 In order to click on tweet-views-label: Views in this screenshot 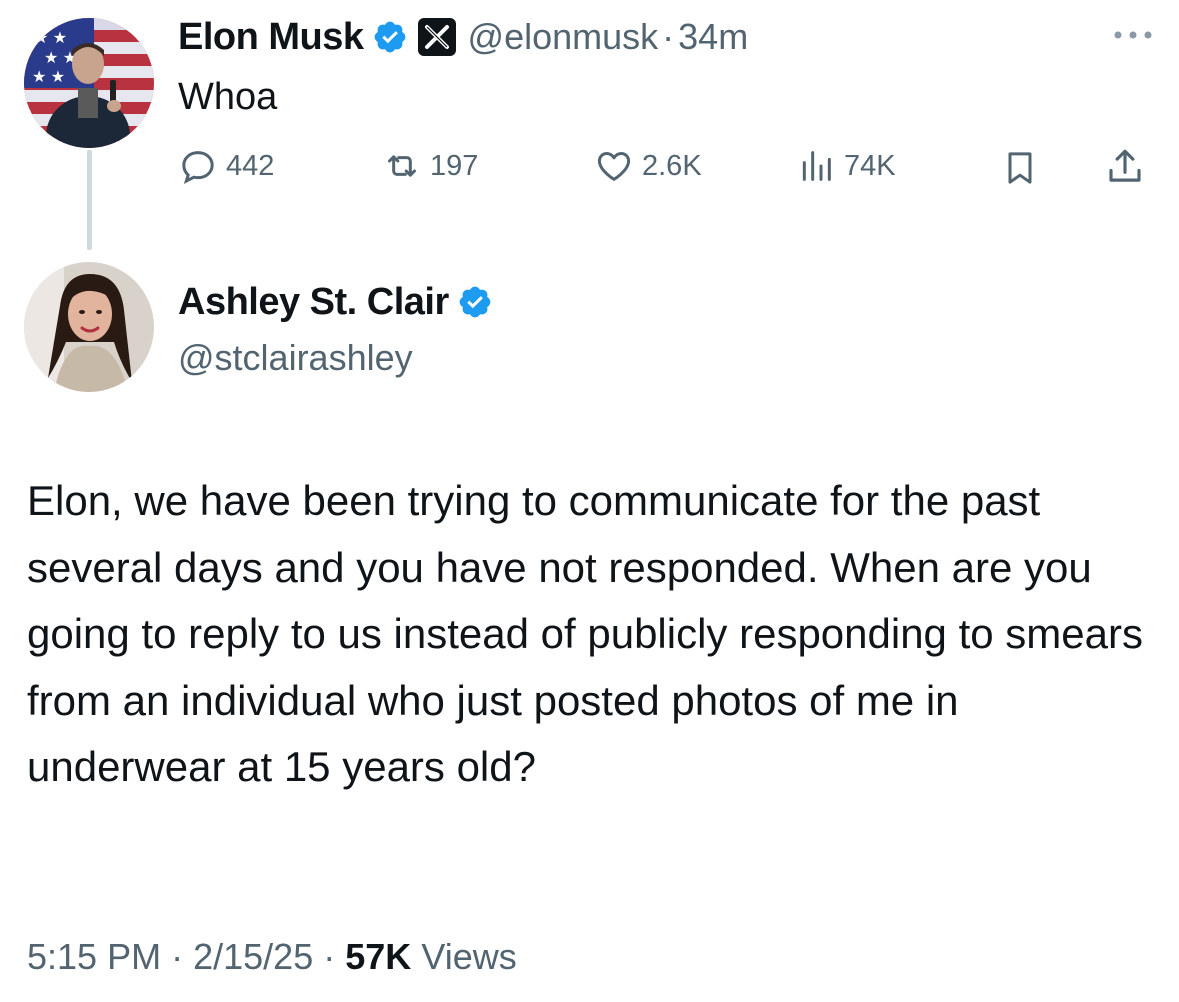, I will do `click(469, 956)`.